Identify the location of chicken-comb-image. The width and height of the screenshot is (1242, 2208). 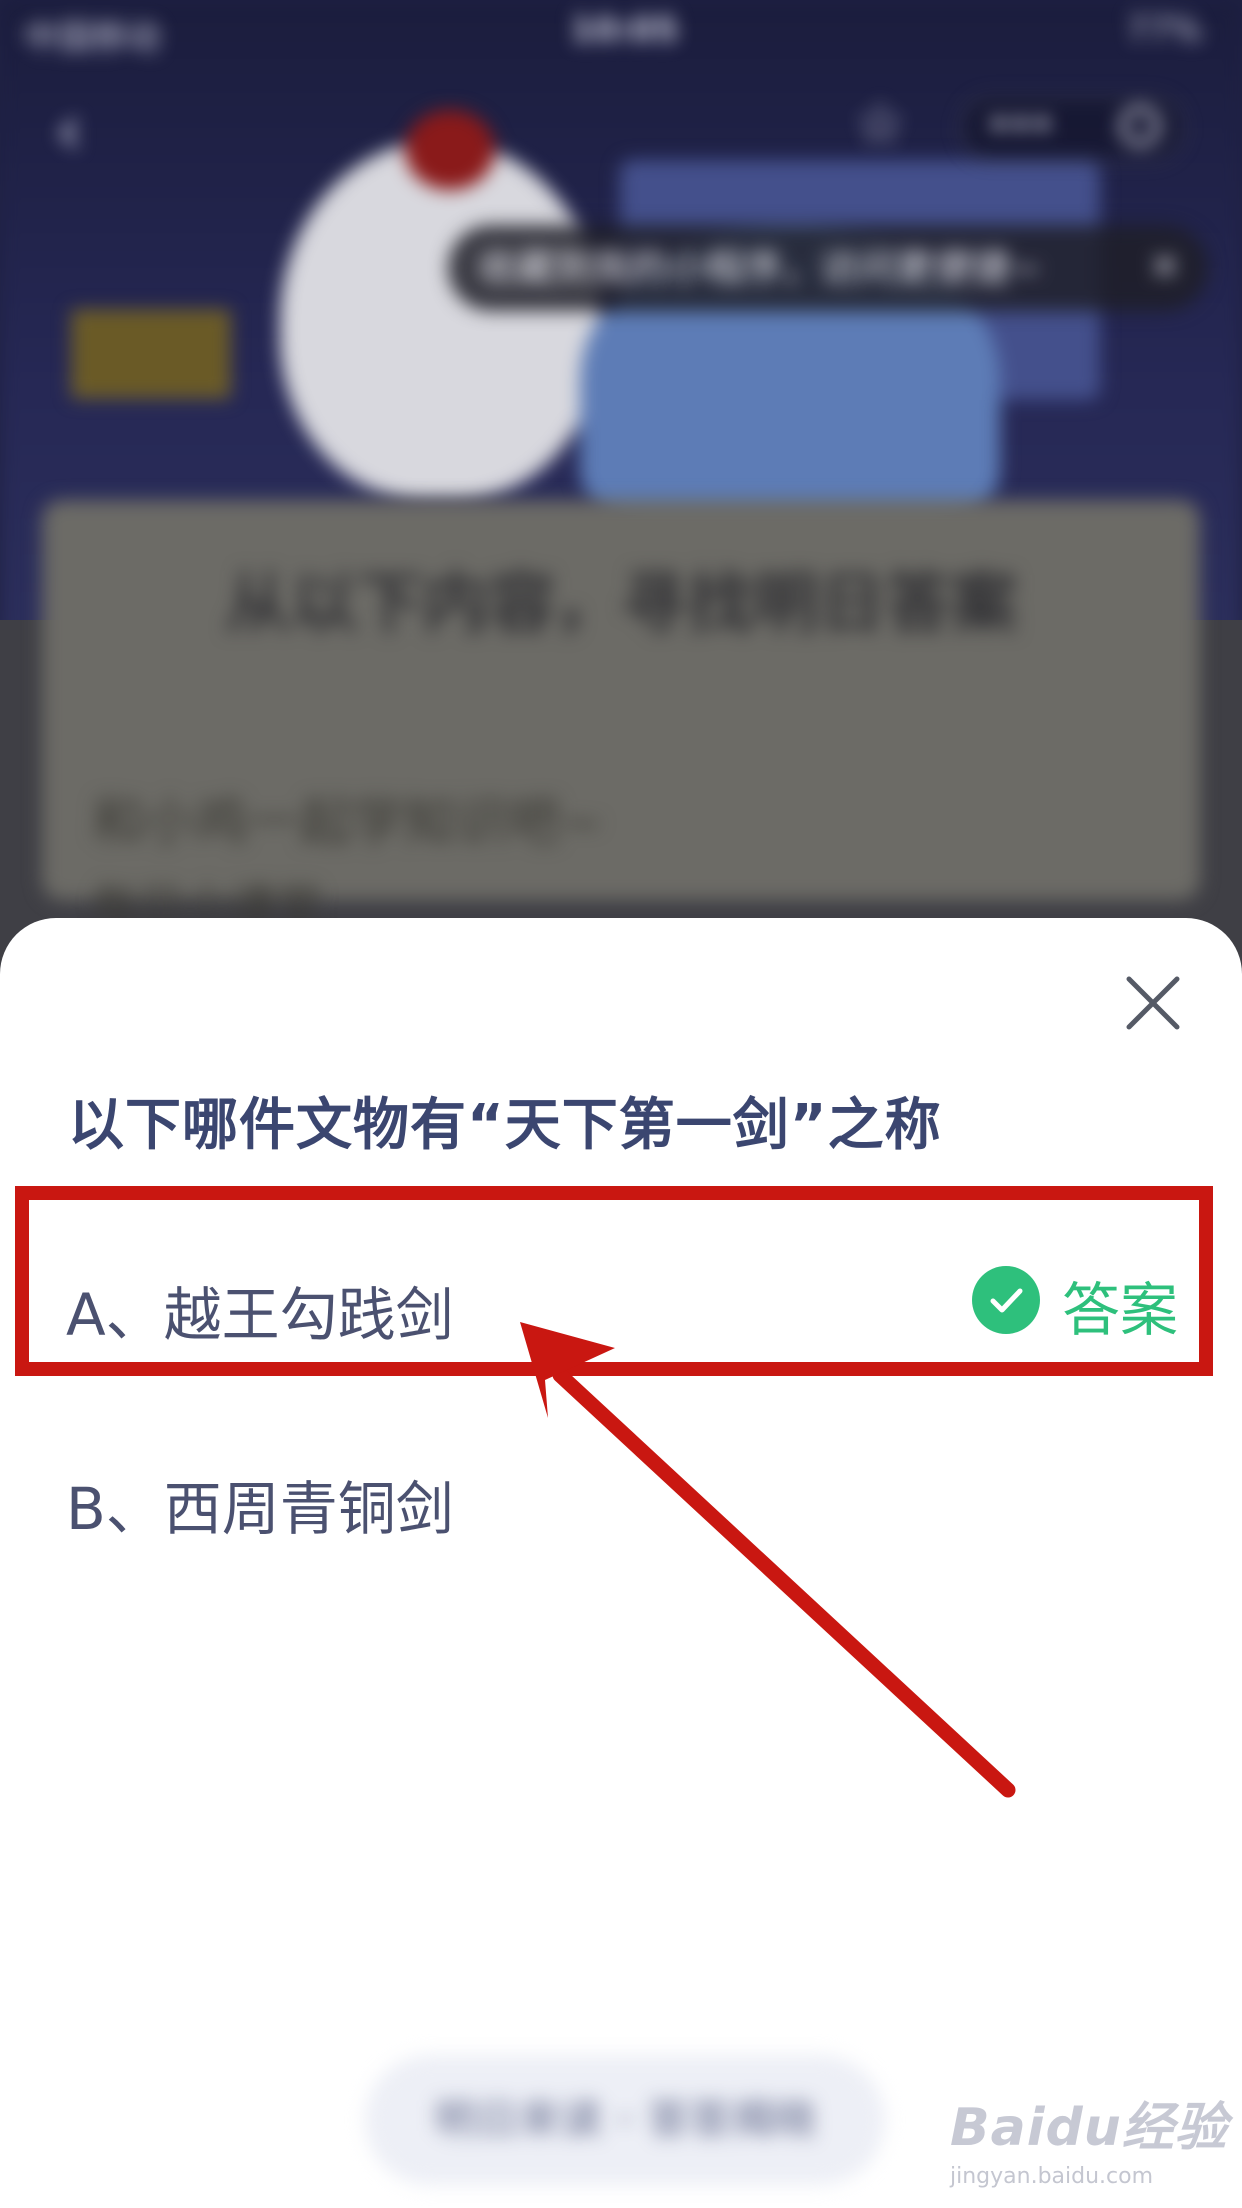
(450, 150).